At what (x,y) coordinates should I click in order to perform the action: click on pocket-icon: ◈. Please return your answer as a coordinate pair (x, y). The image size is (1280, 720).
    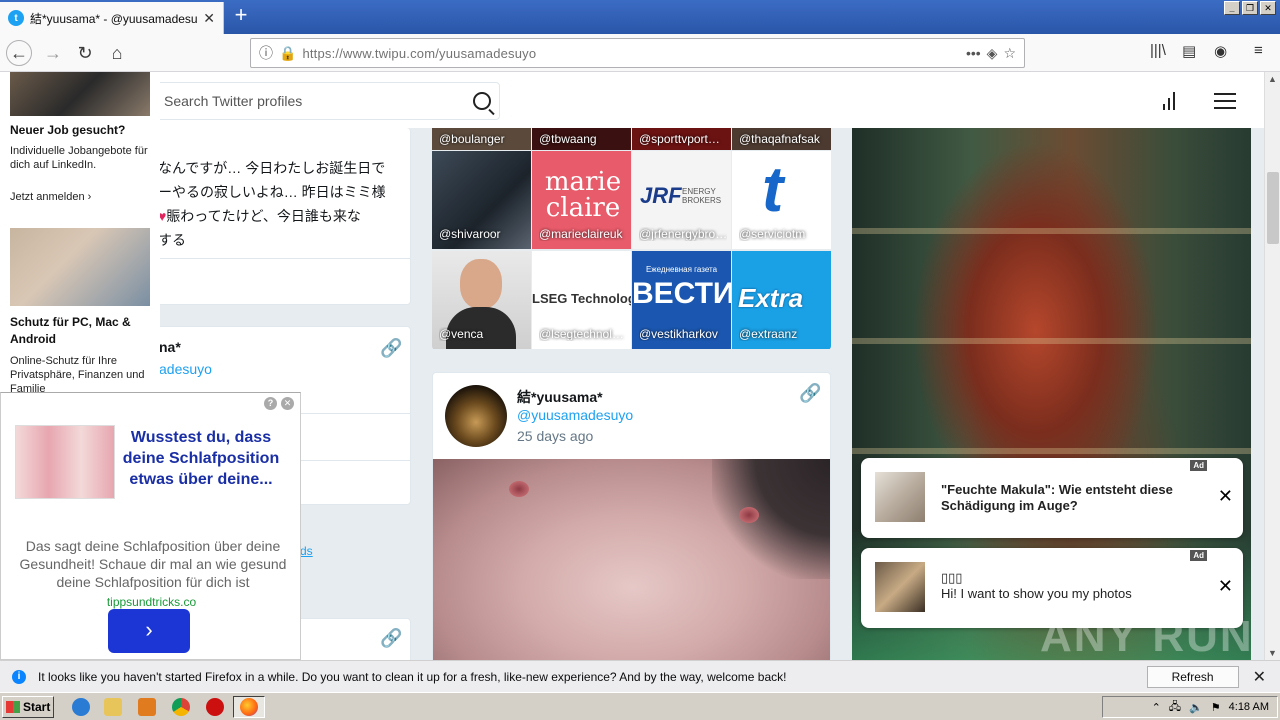
    Looking at the image, I should click on (992, 53).